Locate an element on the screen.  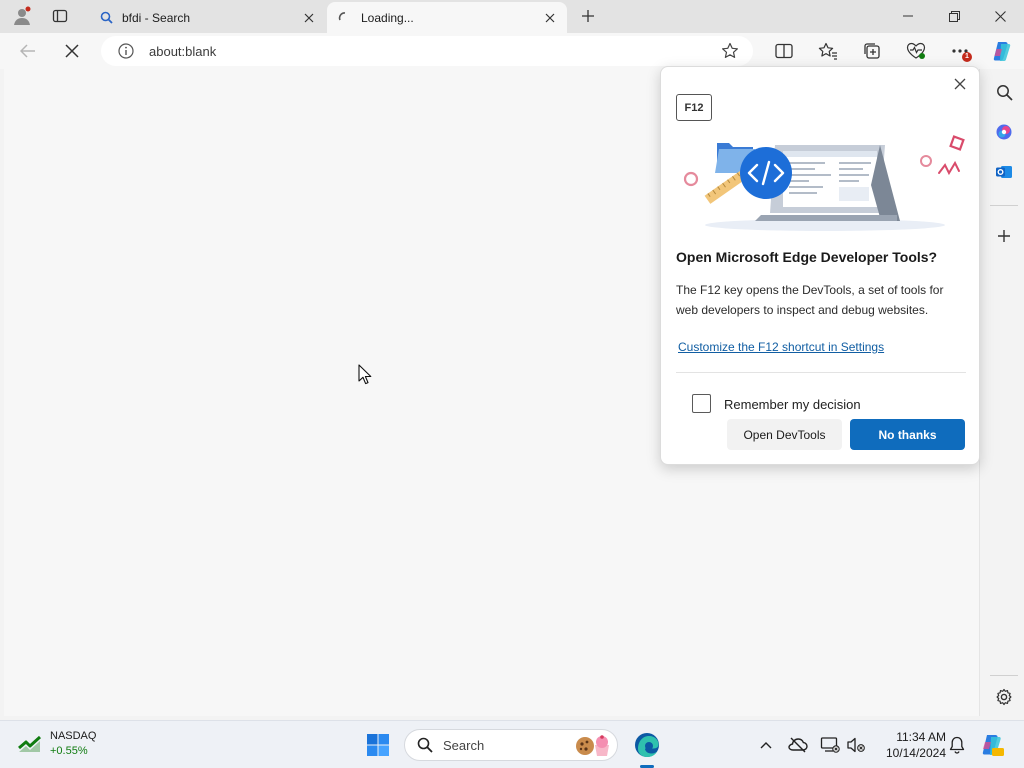
stop-loading-button is located at coordinates (72, 51).